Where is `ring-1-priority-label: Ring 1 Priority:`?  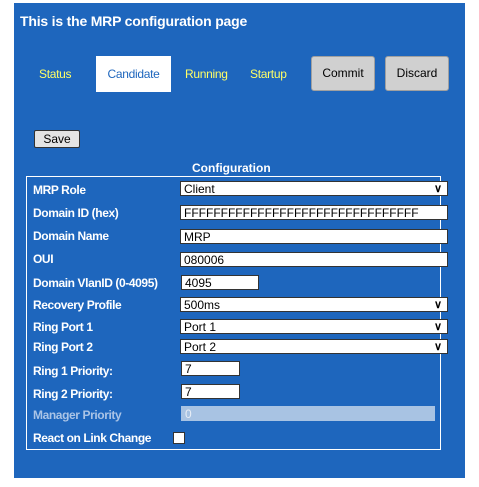 ring-1-priority-label: Ring 1 Priority: is located at coordinates (73, 371).